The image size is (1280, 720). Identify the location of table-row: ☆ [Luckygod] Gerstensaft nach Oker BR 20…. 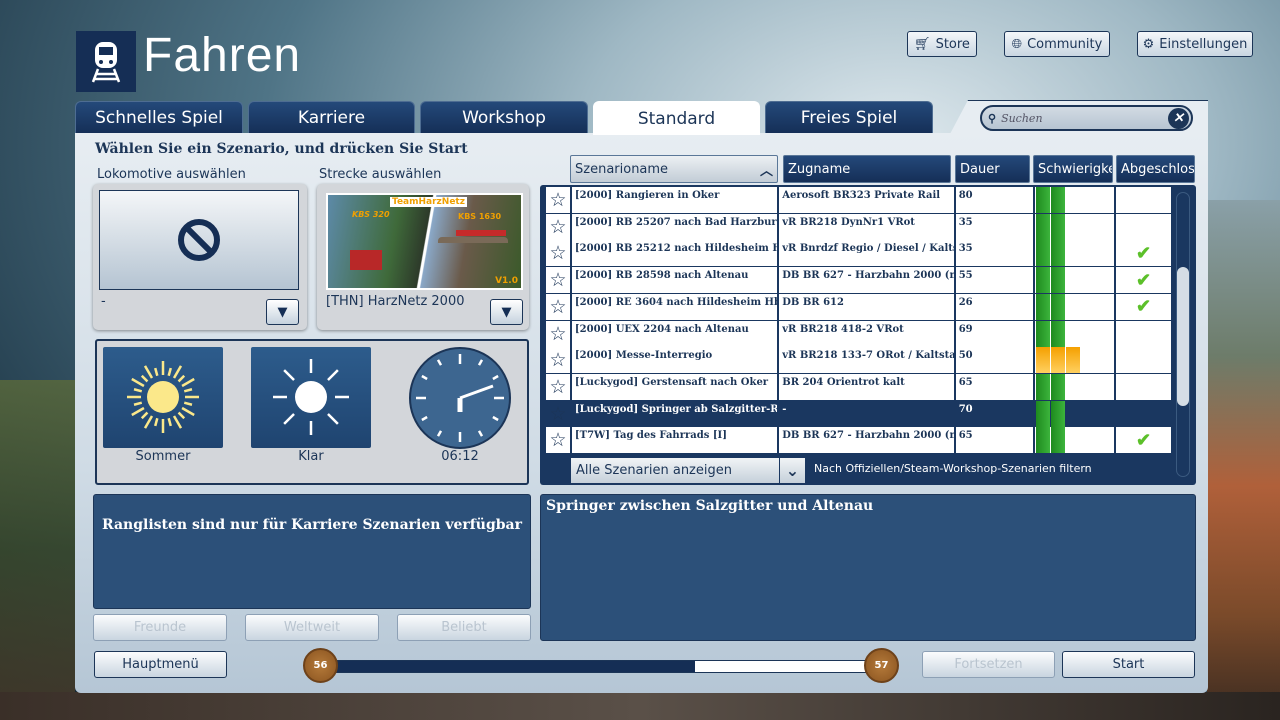
(859, 386).